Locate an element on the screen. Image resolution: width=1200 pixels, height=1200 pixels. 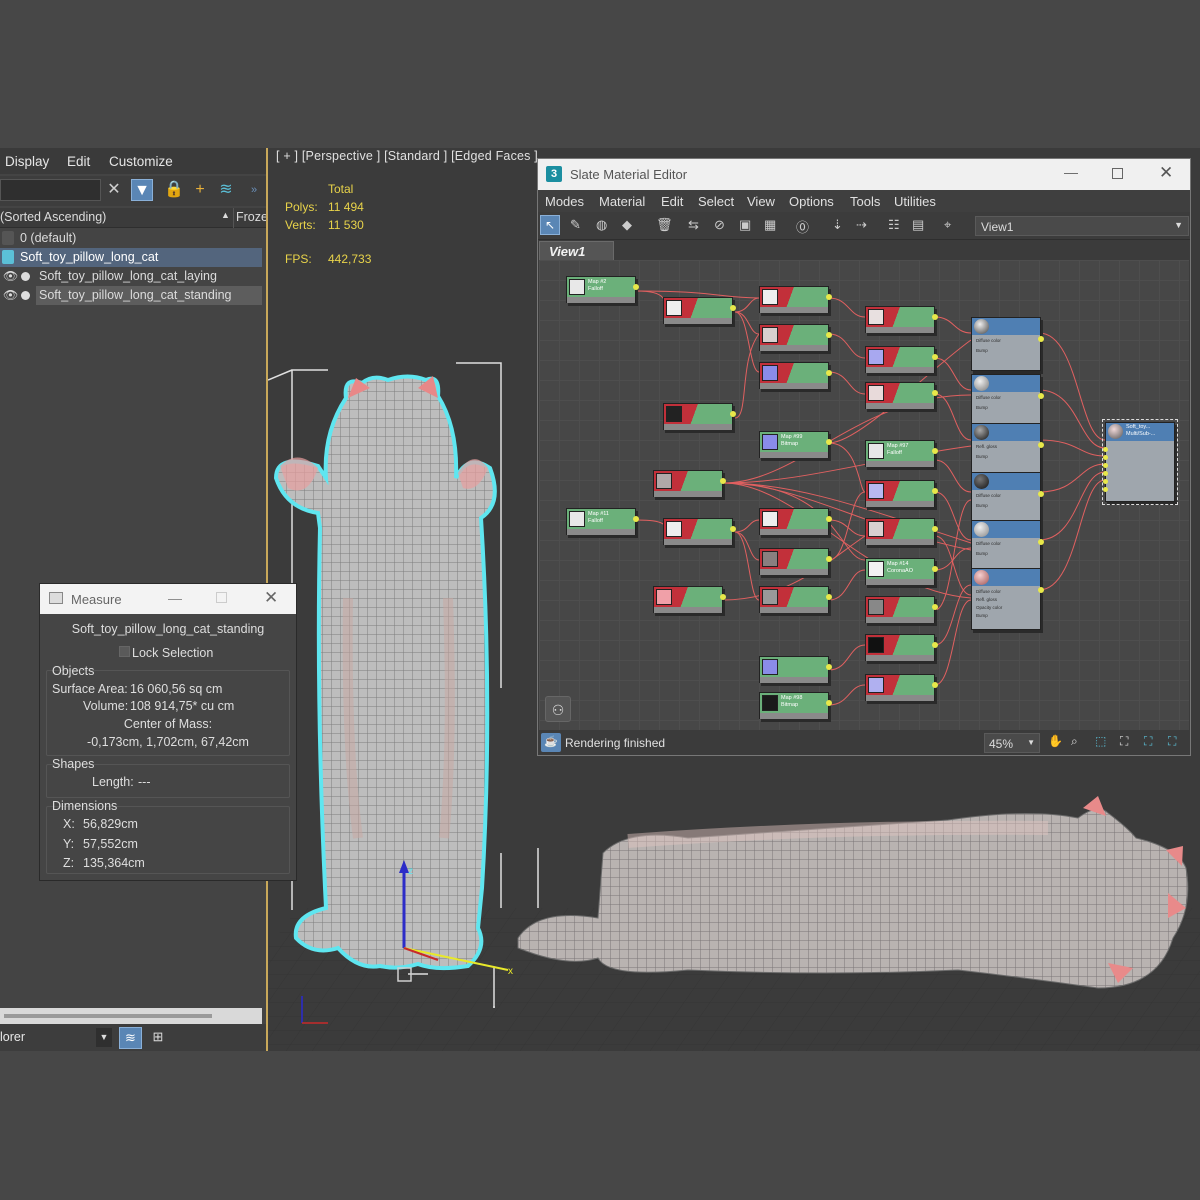
zoom-extents-icon: ⛶ is located at coordinates (1124, 741).